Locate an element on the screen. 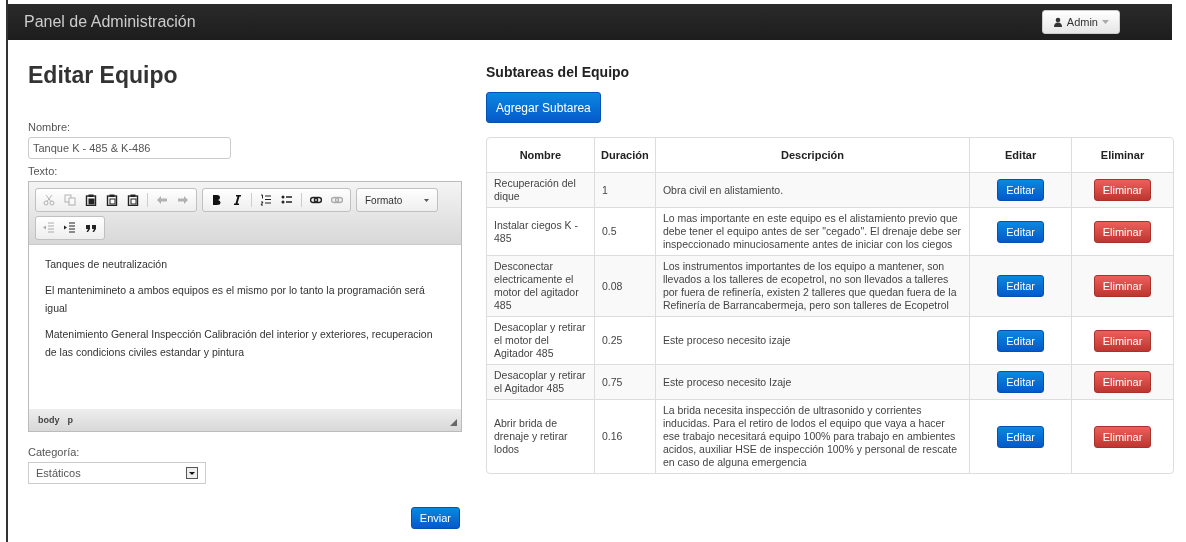 The width and height of the screenshot is (1186, 542). editor-paragraph: El mantenimineto a ambos equipos es el mismo por lo tanto la programación será igual is located at coordinates (235, 299).